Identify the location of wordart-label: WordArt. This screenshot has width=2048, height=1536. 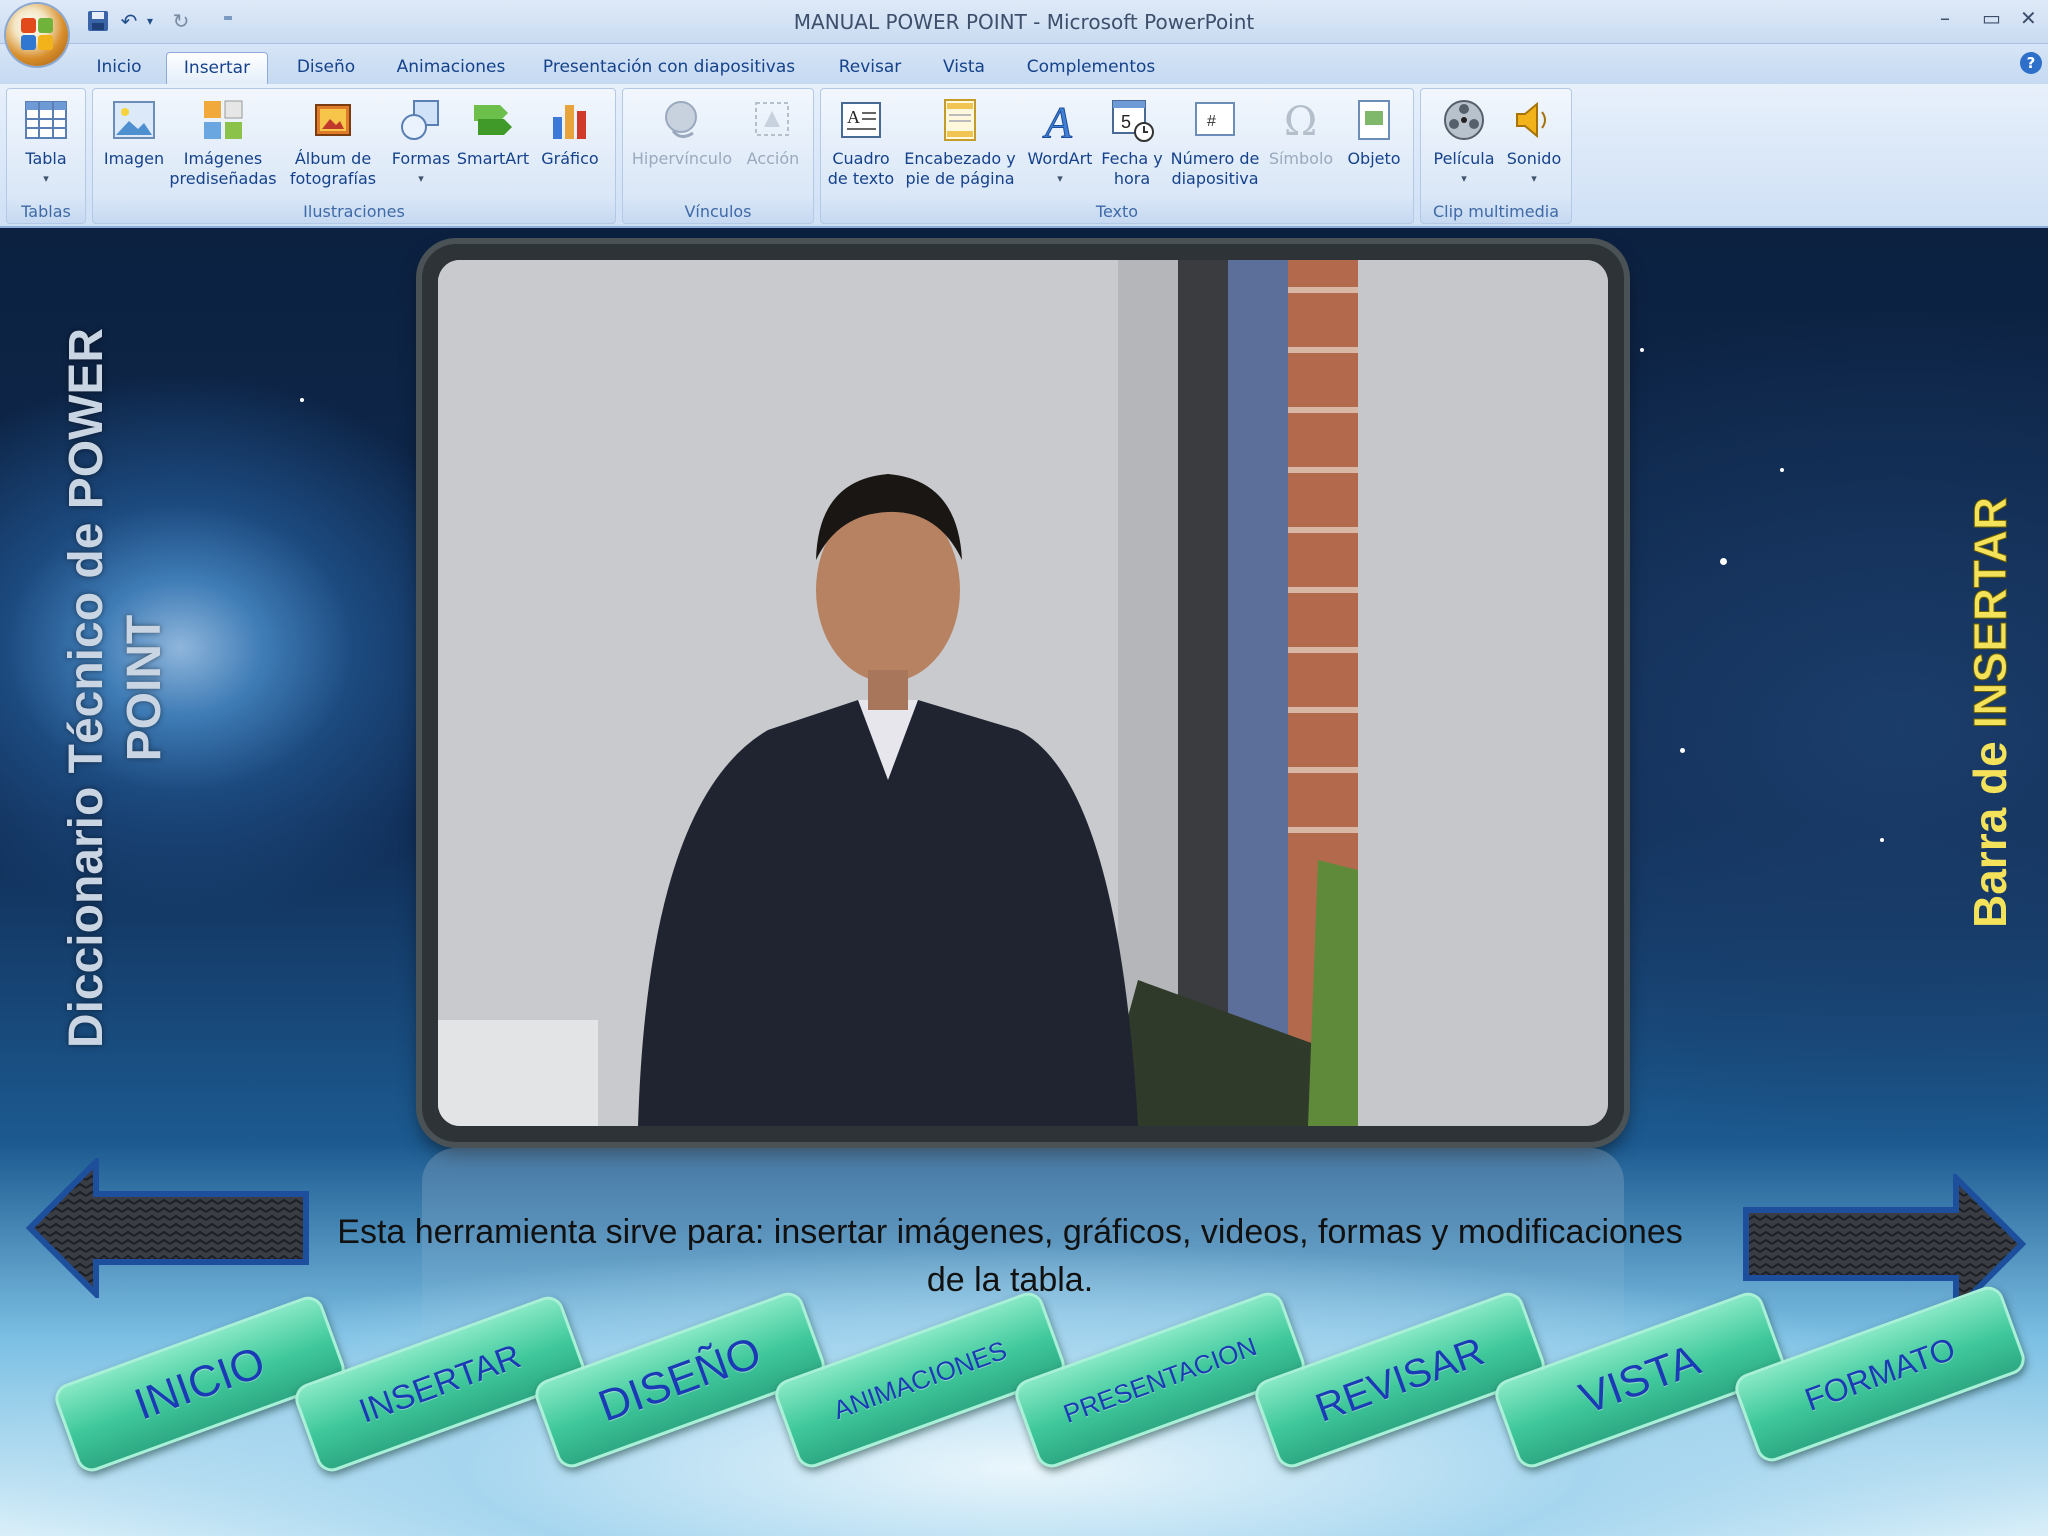
(1060, 158).